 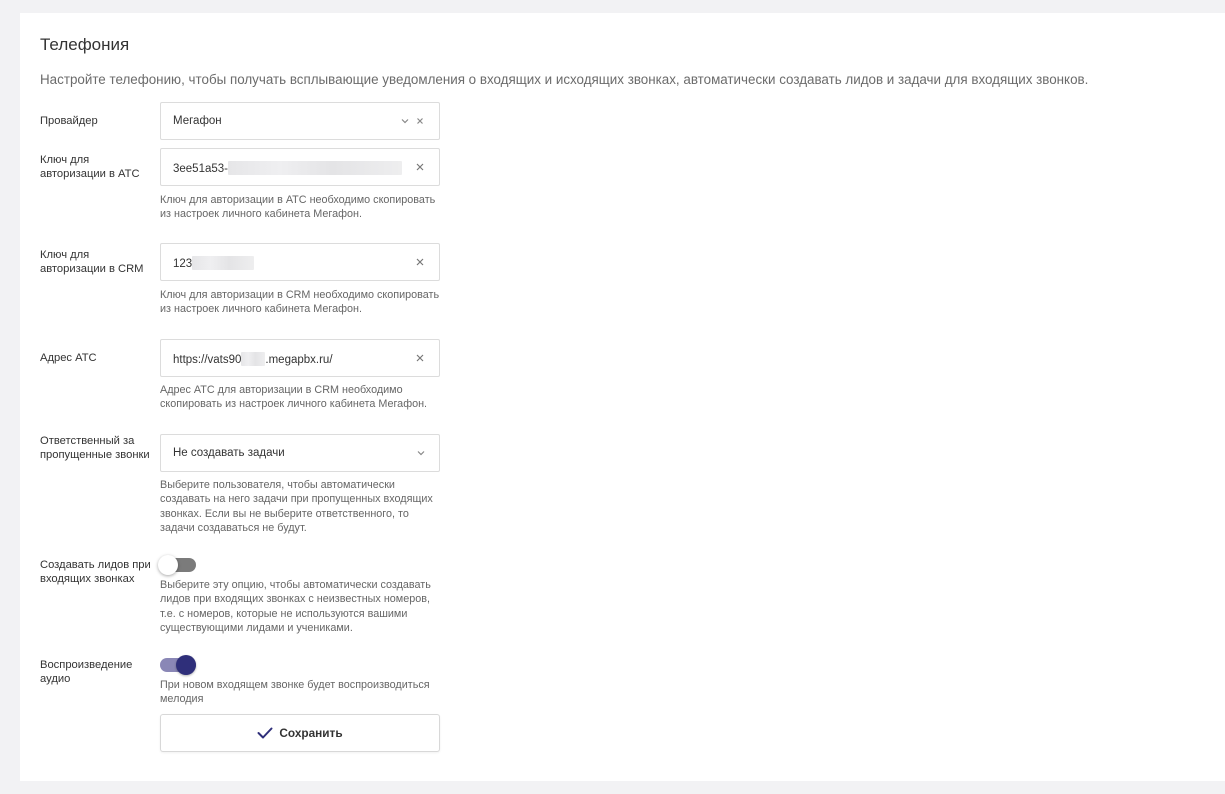 What do you see at coordinates (311, 733) in the screenshot?
I see `save-button-label: Сохранить` at bounding box center [311, 733].